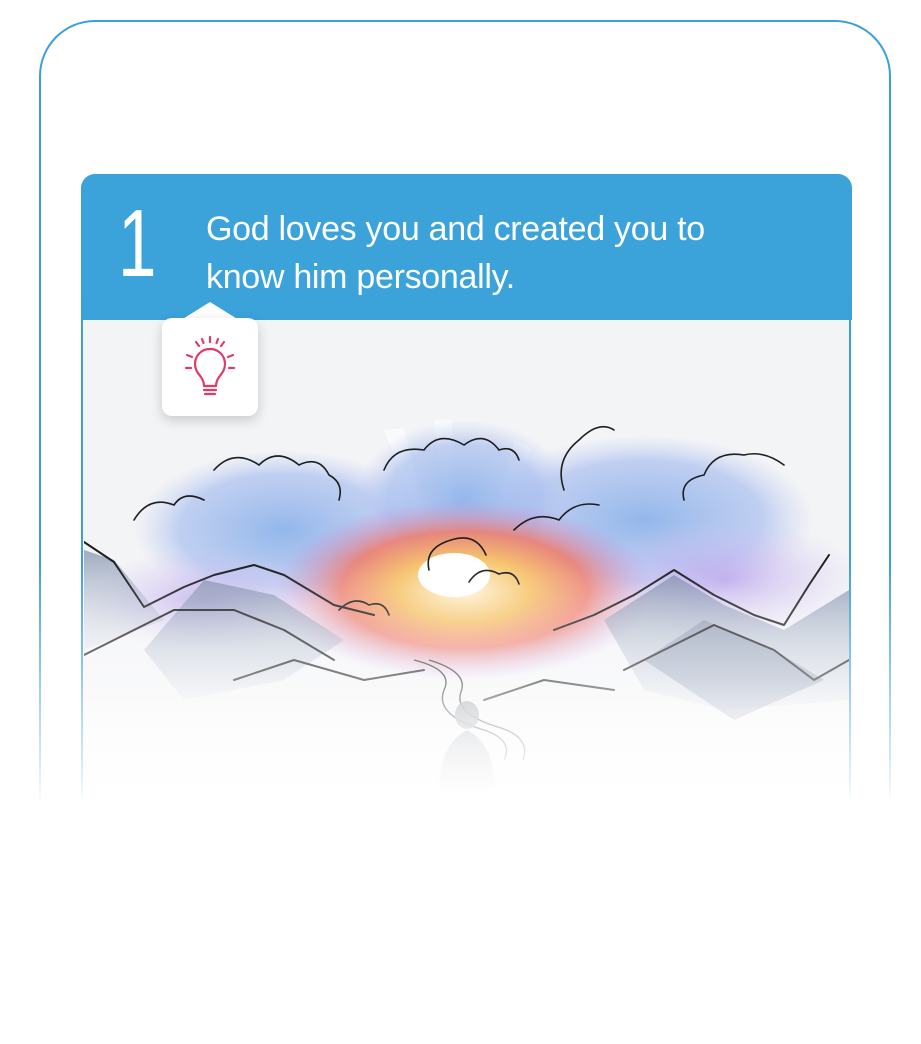 The height and width of the screenshot is (1044, 921). I want to click on step-number: 1, so click(137, 243).